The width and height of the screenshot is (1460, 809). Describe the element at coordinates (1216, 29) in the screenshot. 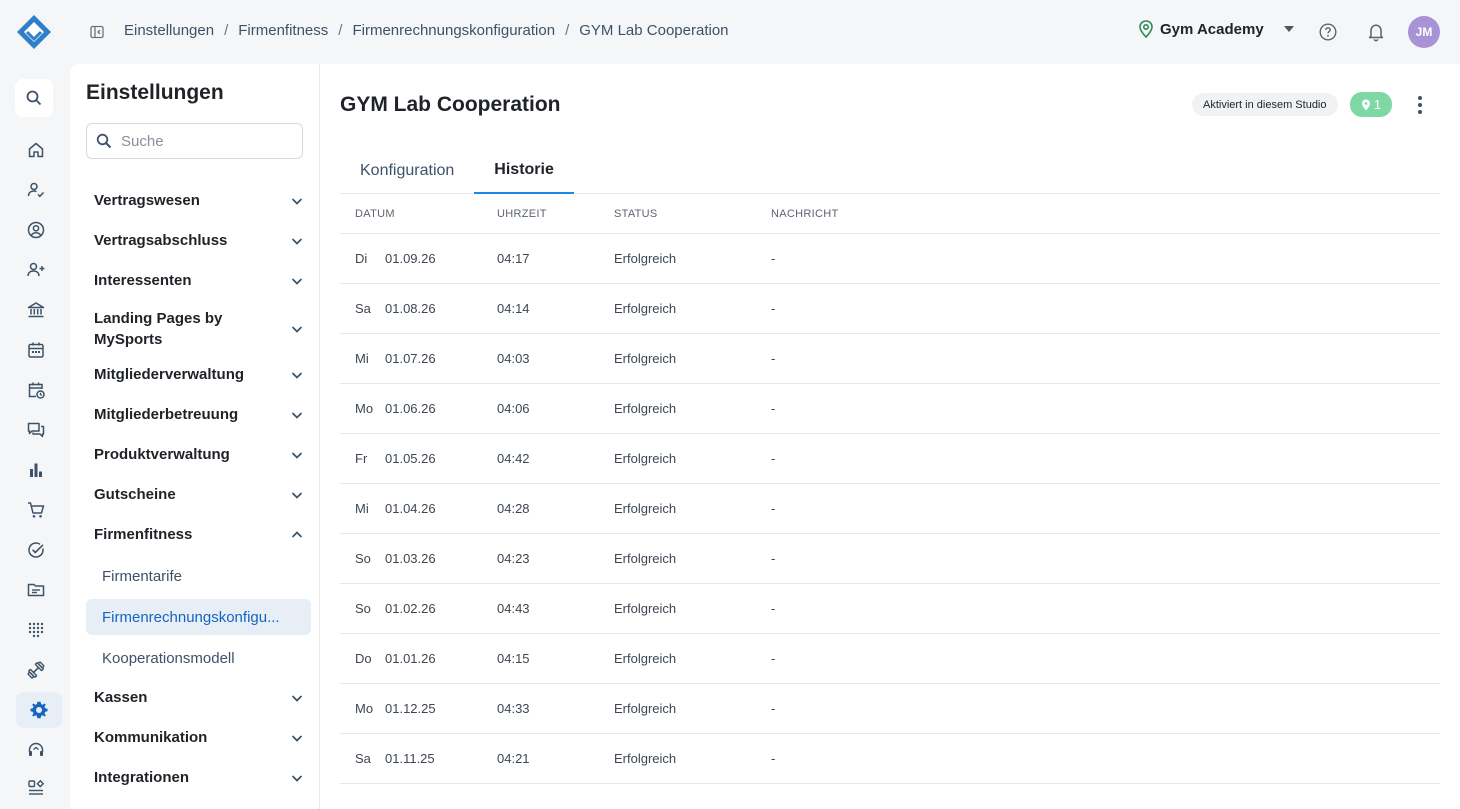

I see `studio-selector: Gym Academy` at that location.